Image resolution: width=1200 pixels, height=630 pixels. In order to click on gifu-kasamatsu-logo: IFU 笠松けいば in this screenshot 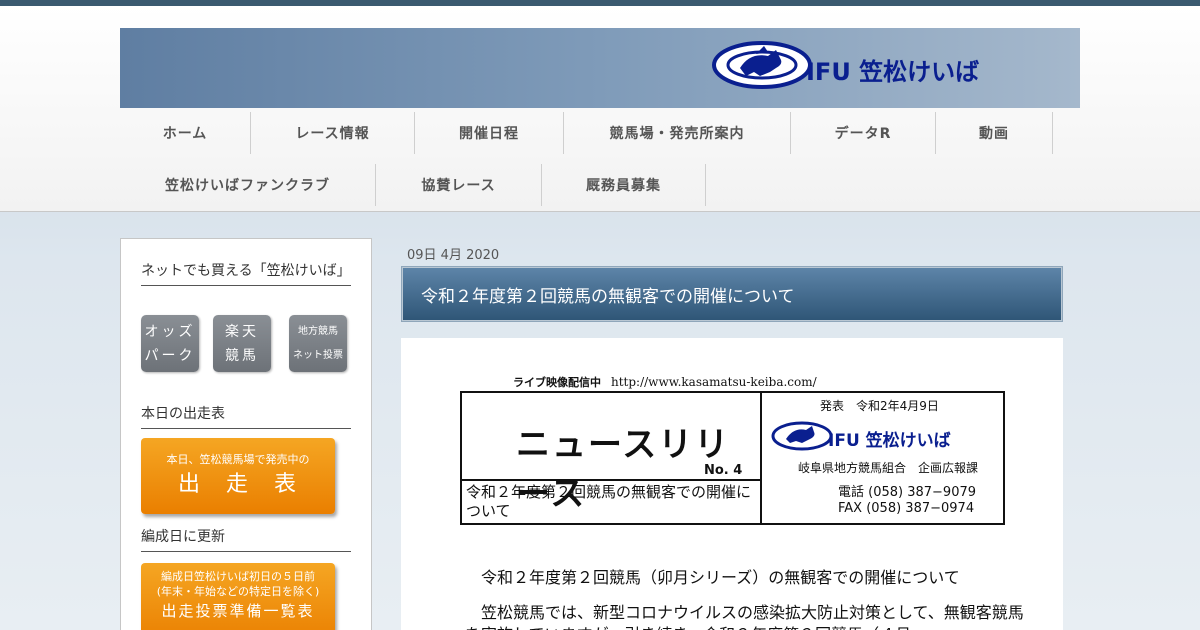, I will do `click(889, 66)`.